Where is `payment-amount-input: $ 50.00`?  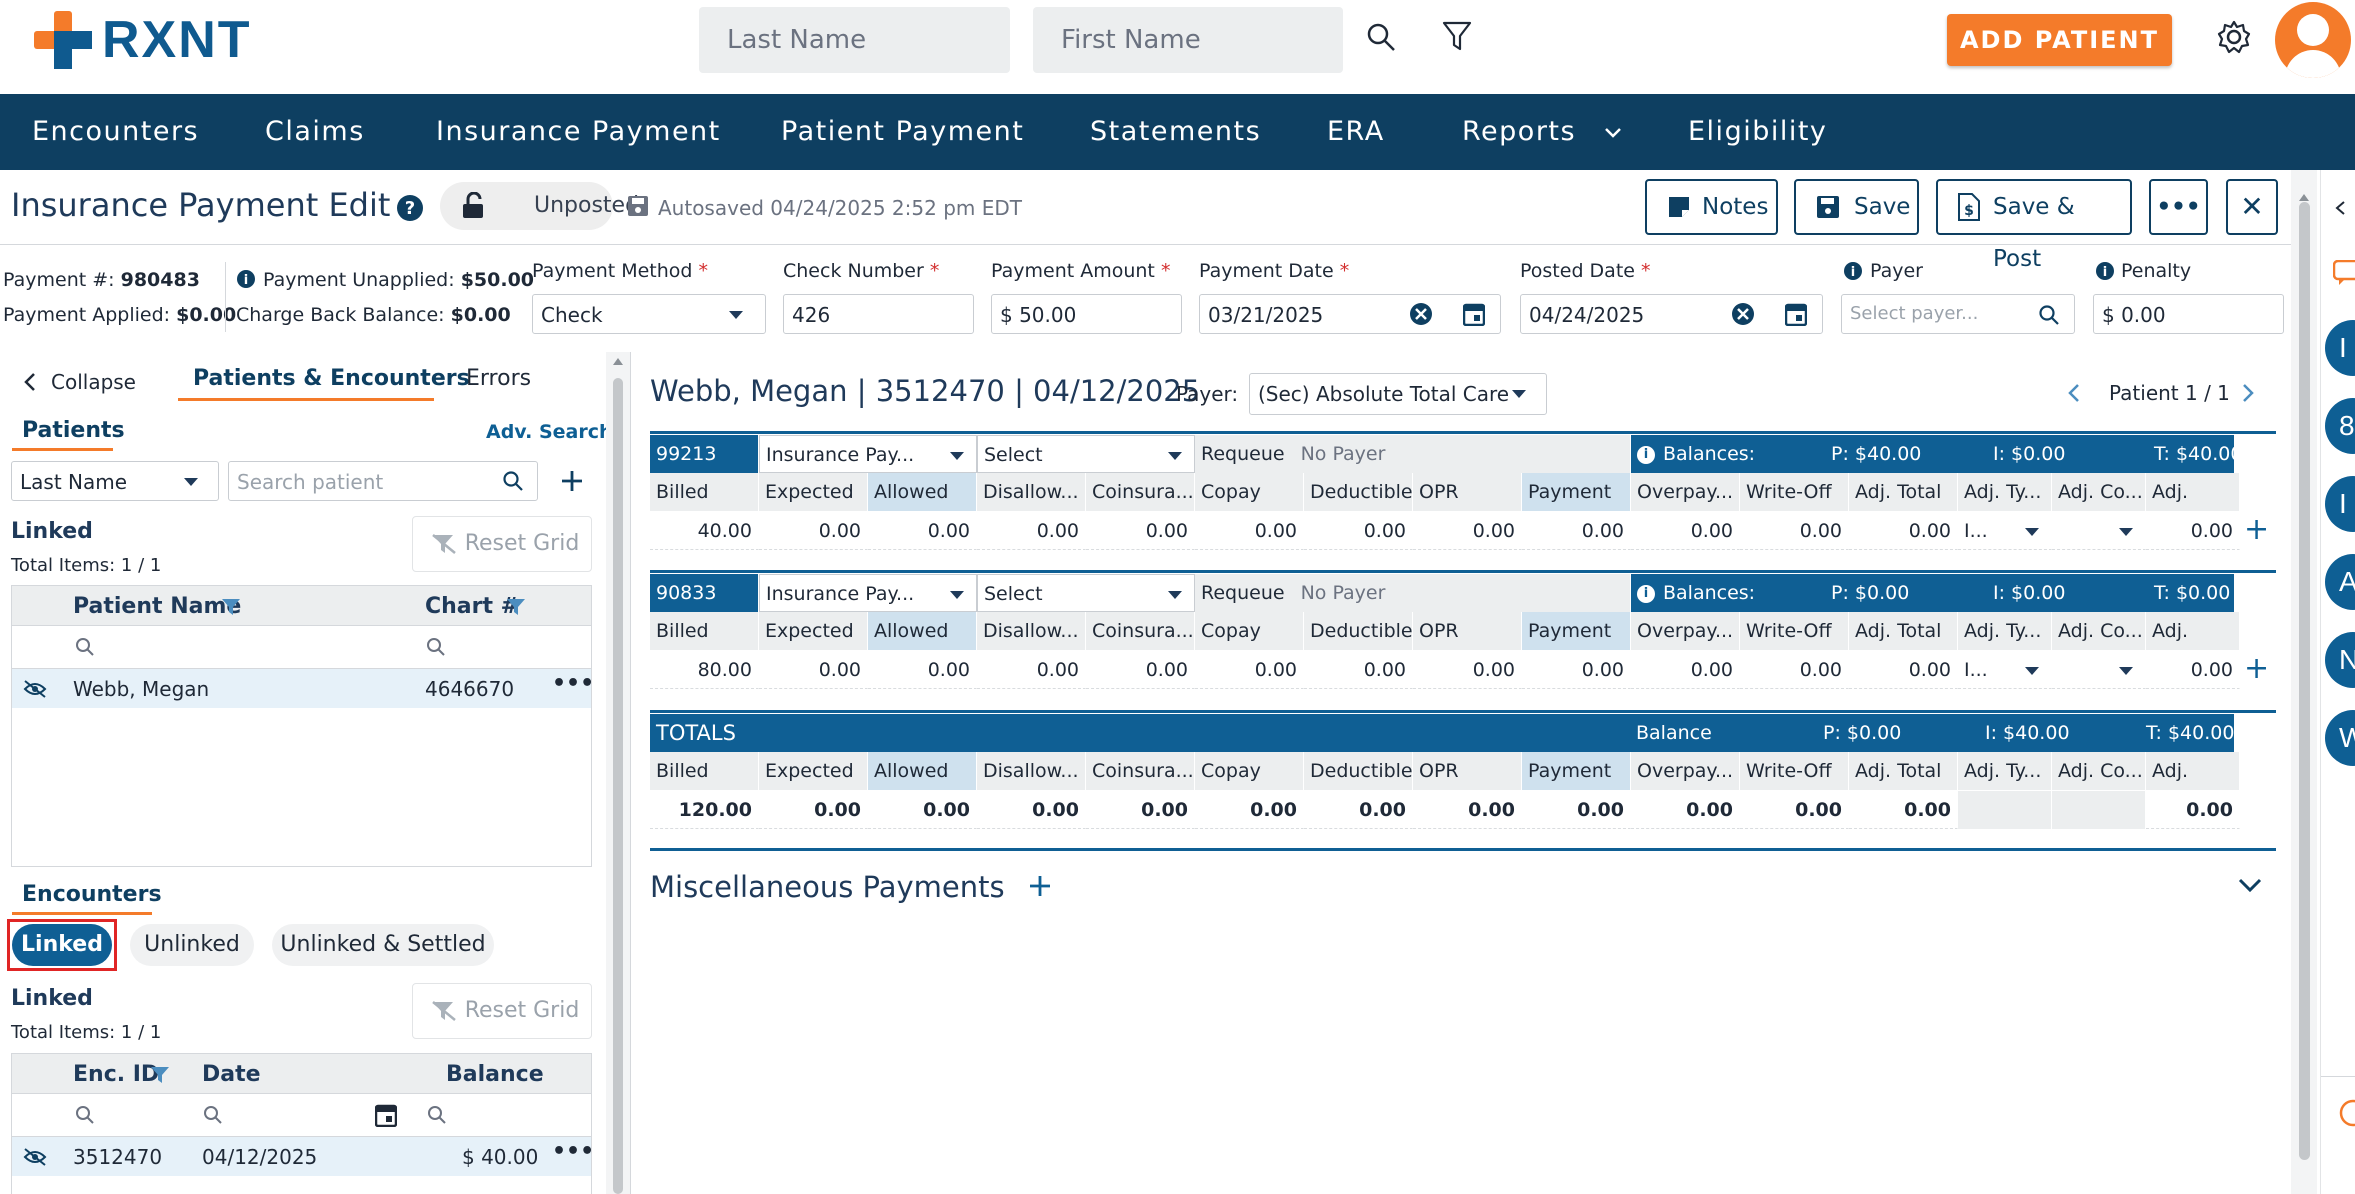
payment-amount-input: $ 50.00 is located at coordinates (1086, 314).